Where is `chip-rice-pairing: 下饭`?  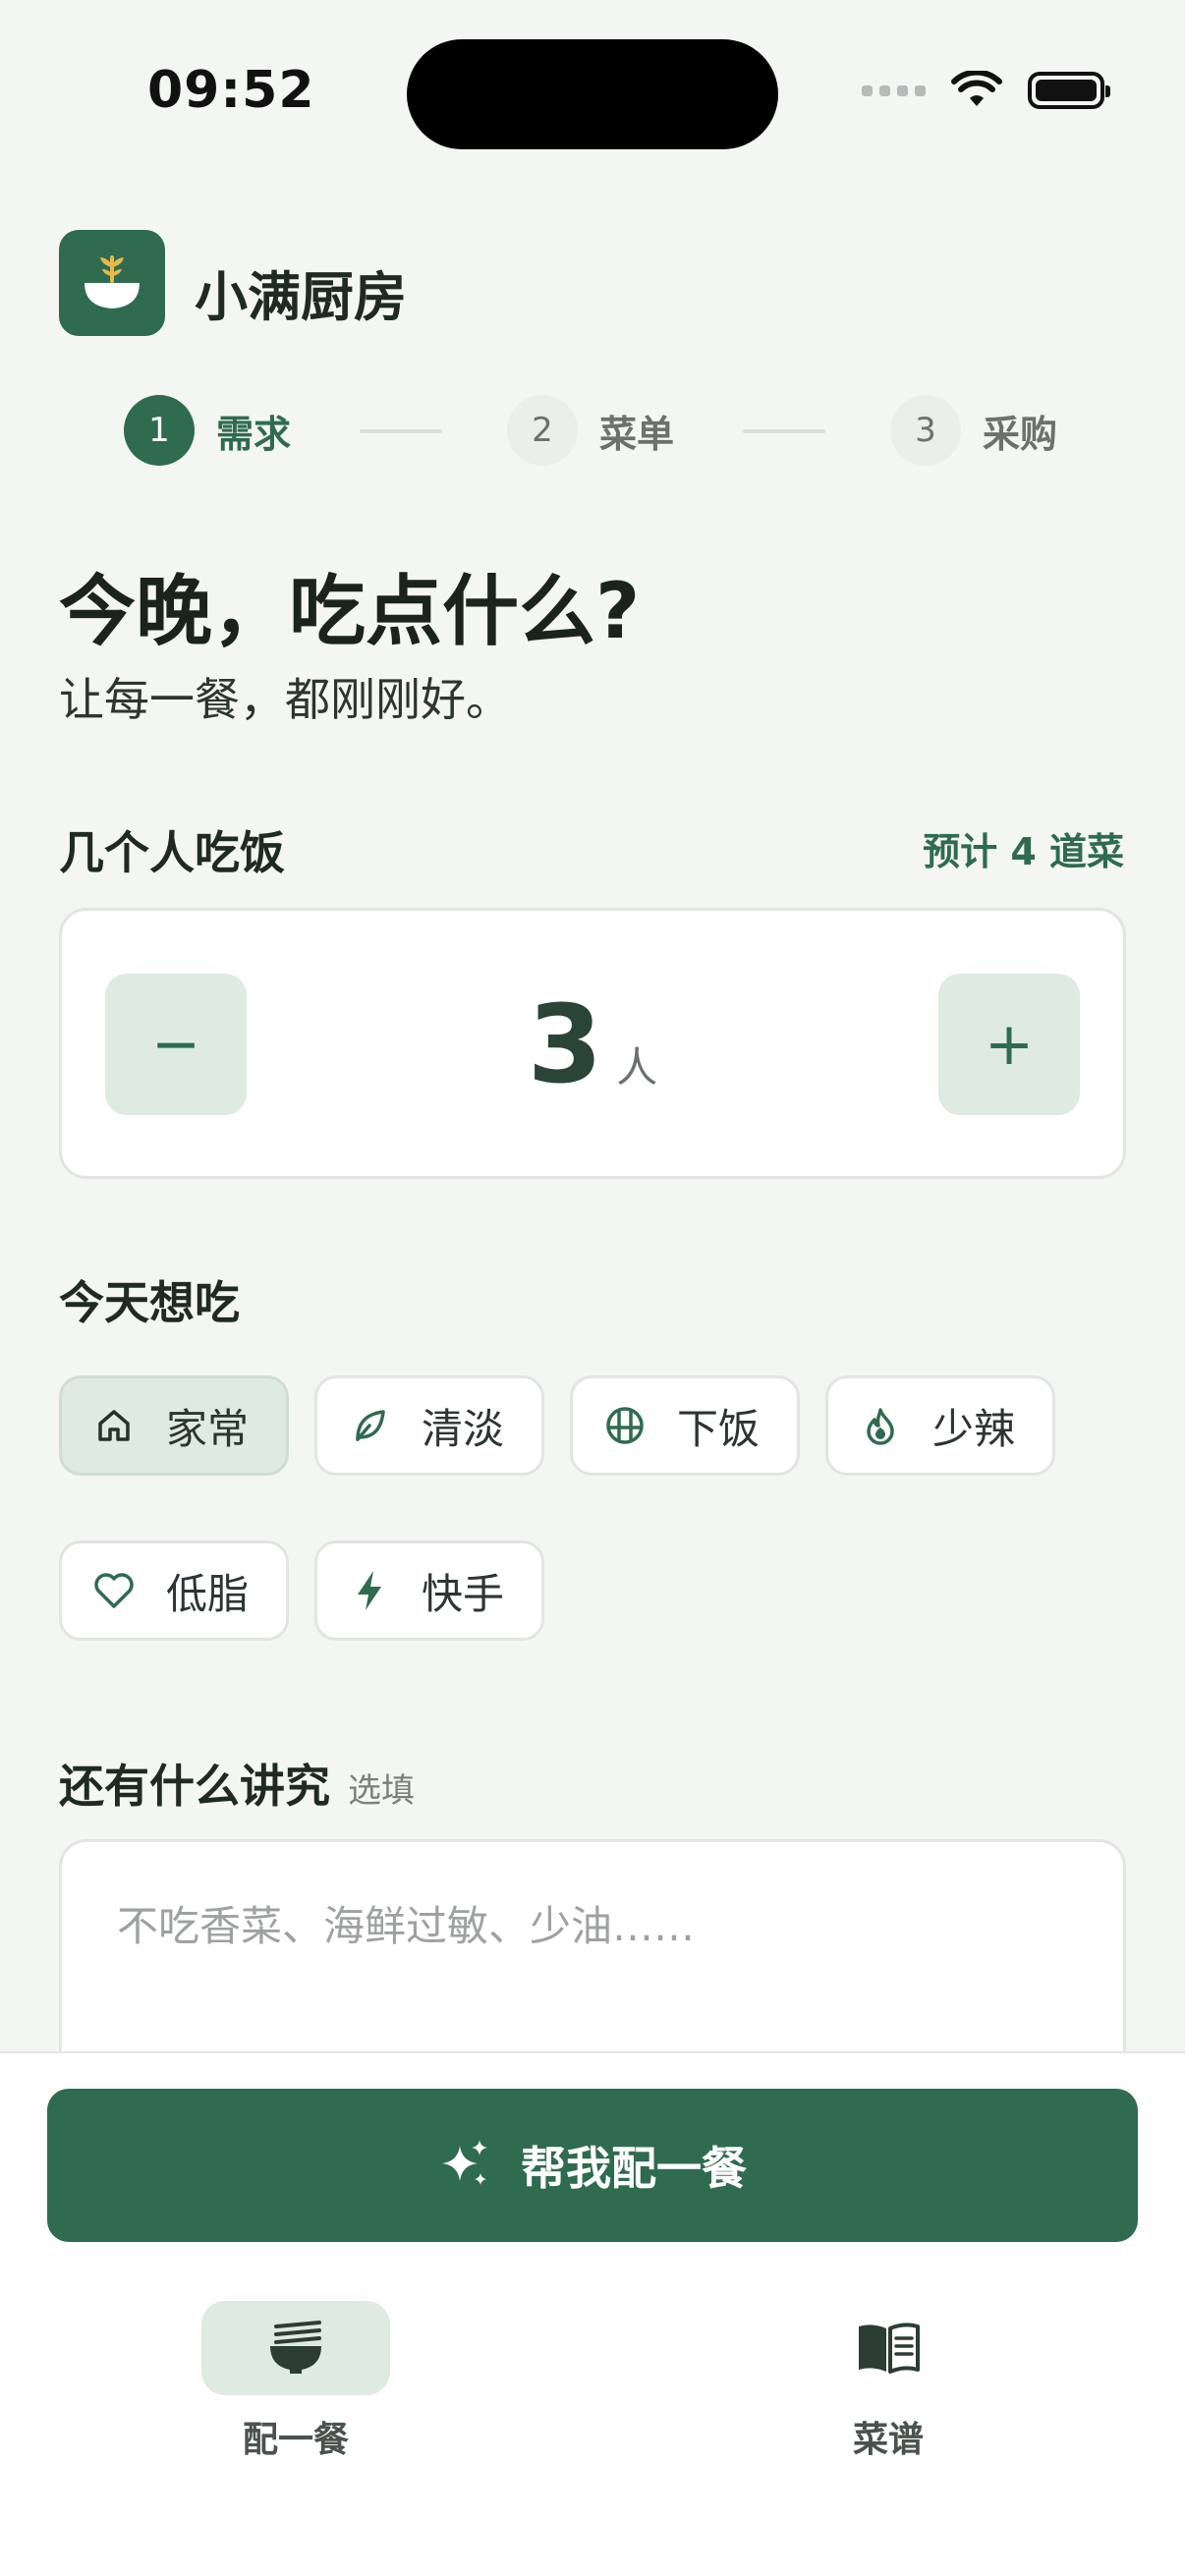
chip-rice-pairing: 下饭 is located at coordinates (685, 1425).